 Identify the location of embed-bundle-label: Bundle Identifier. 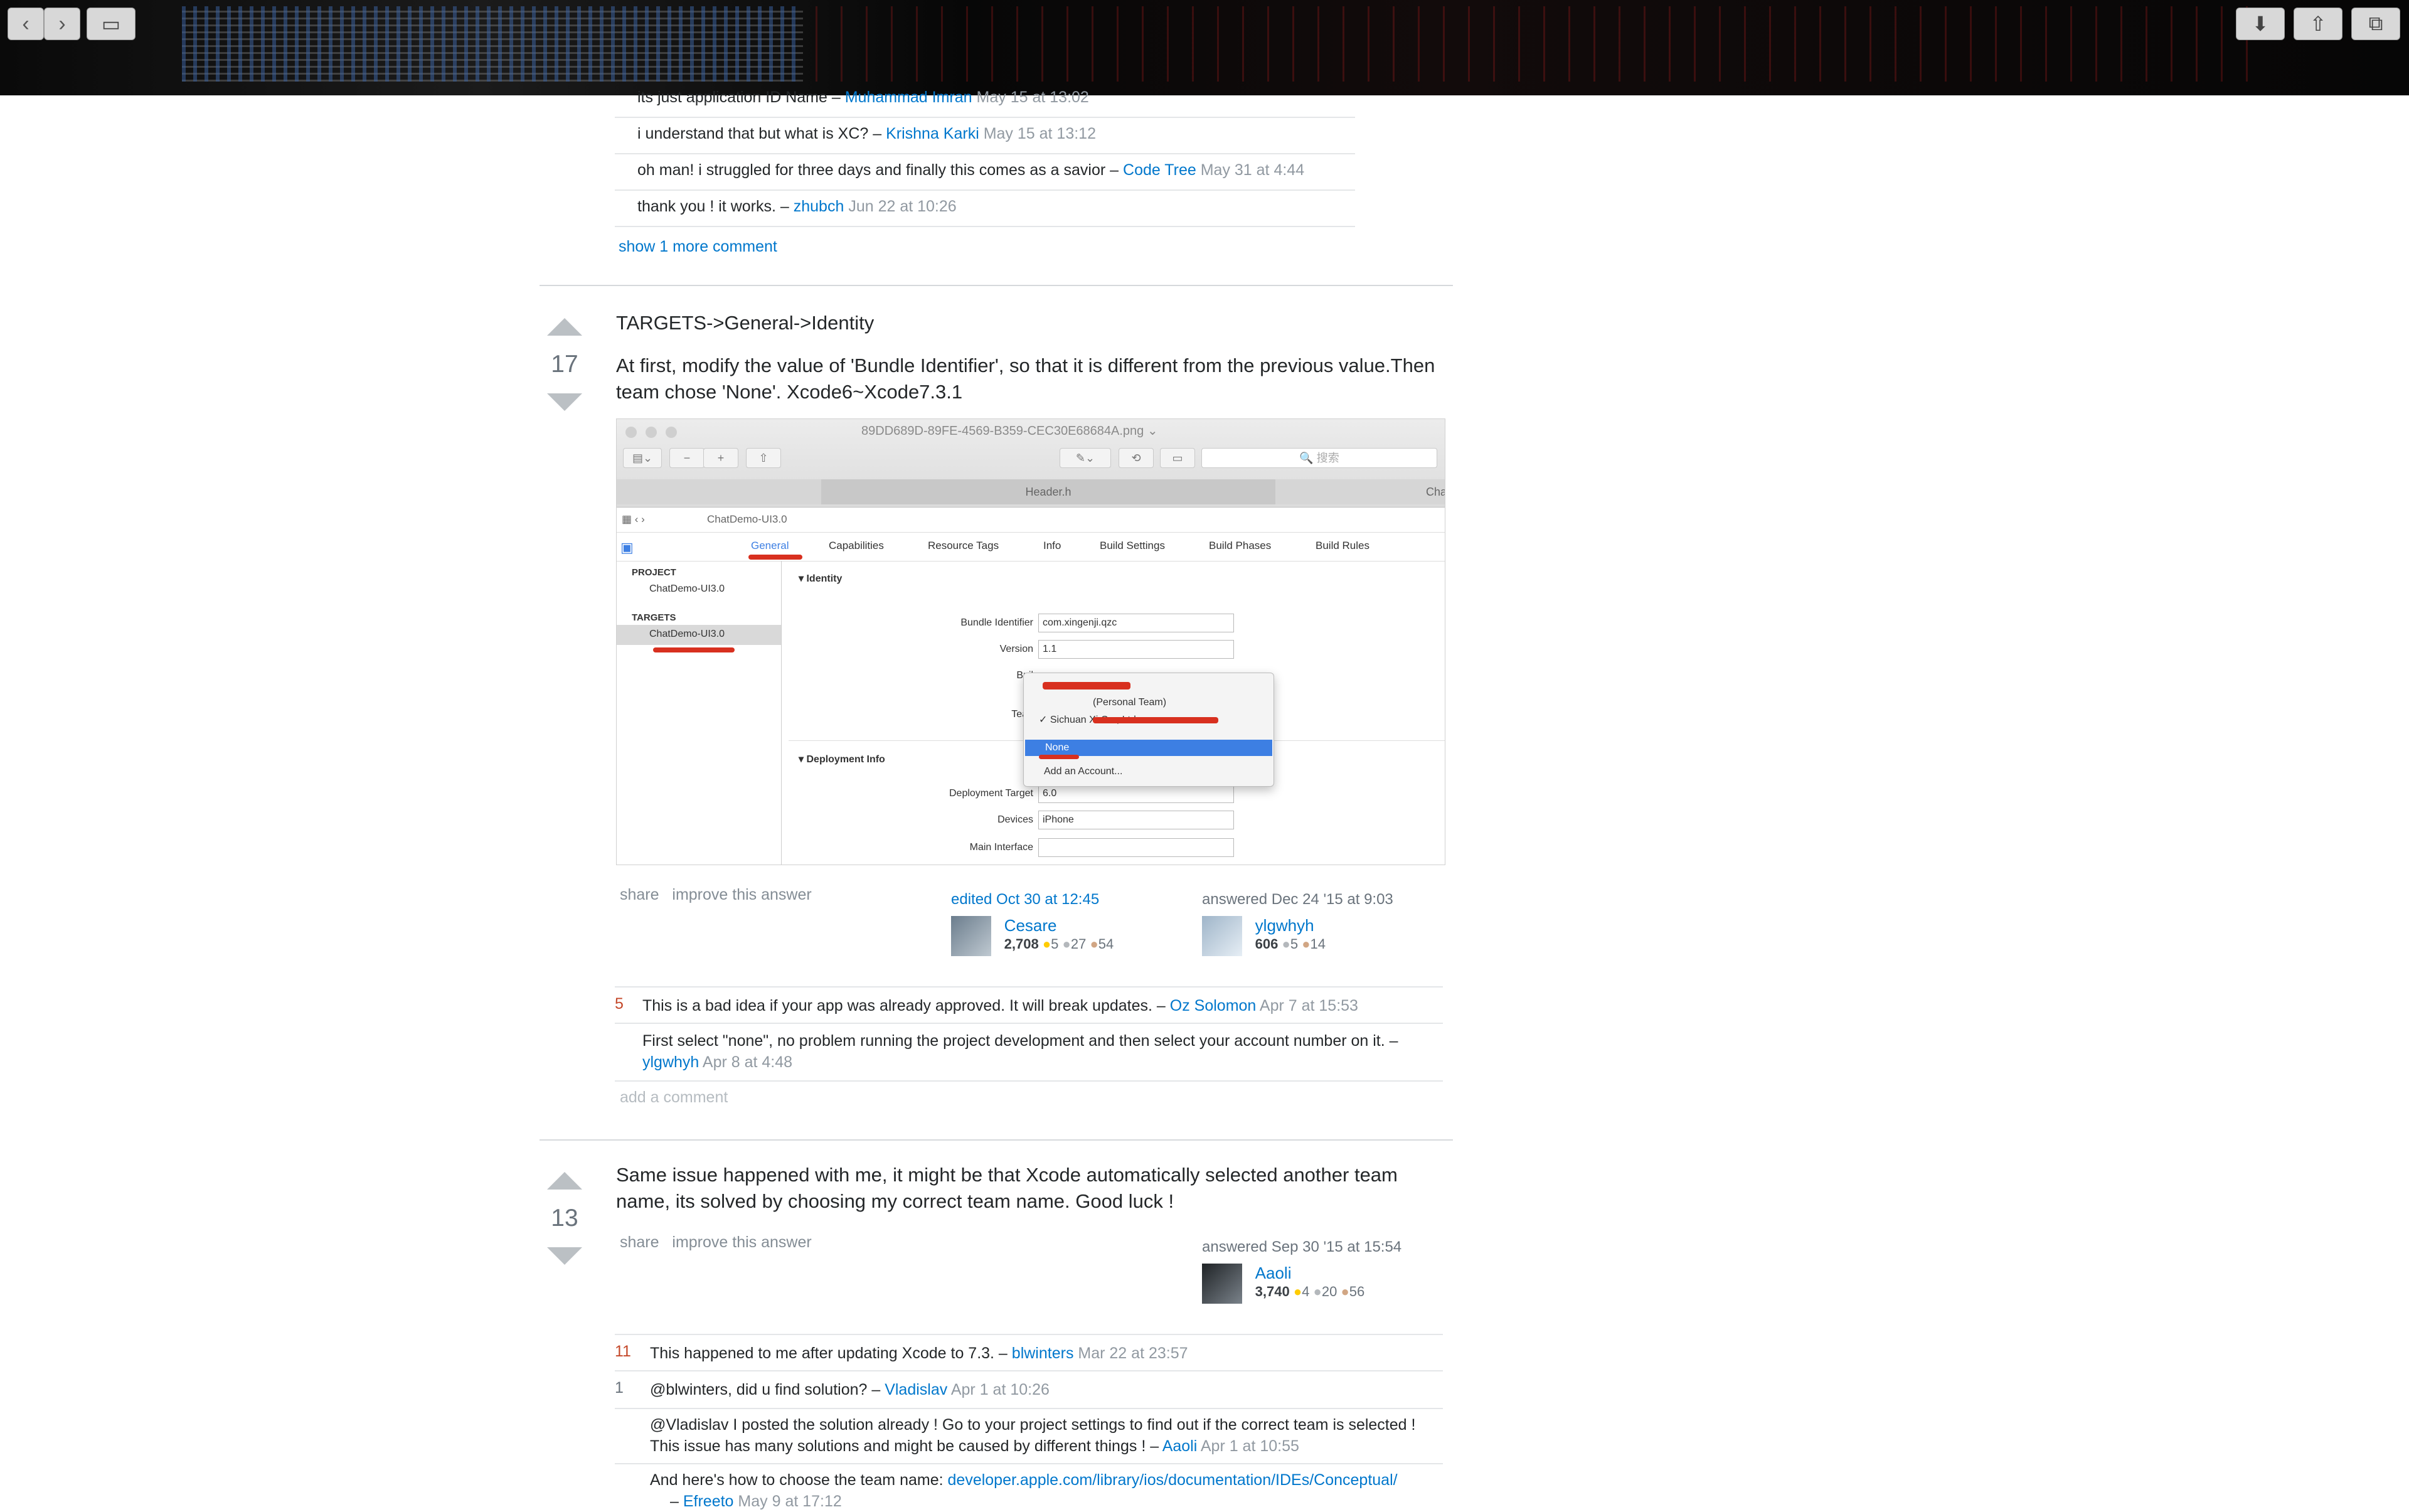
(996, 622).